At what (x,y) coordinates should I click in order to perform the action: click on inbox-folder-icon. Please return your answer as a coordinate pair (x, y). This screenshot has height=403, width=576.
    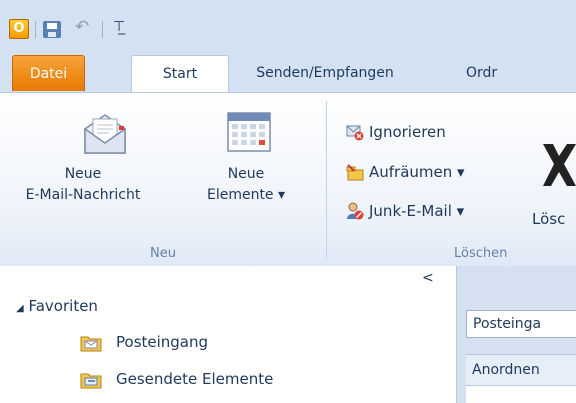
    Looking at the image, I should click on (91, 344).